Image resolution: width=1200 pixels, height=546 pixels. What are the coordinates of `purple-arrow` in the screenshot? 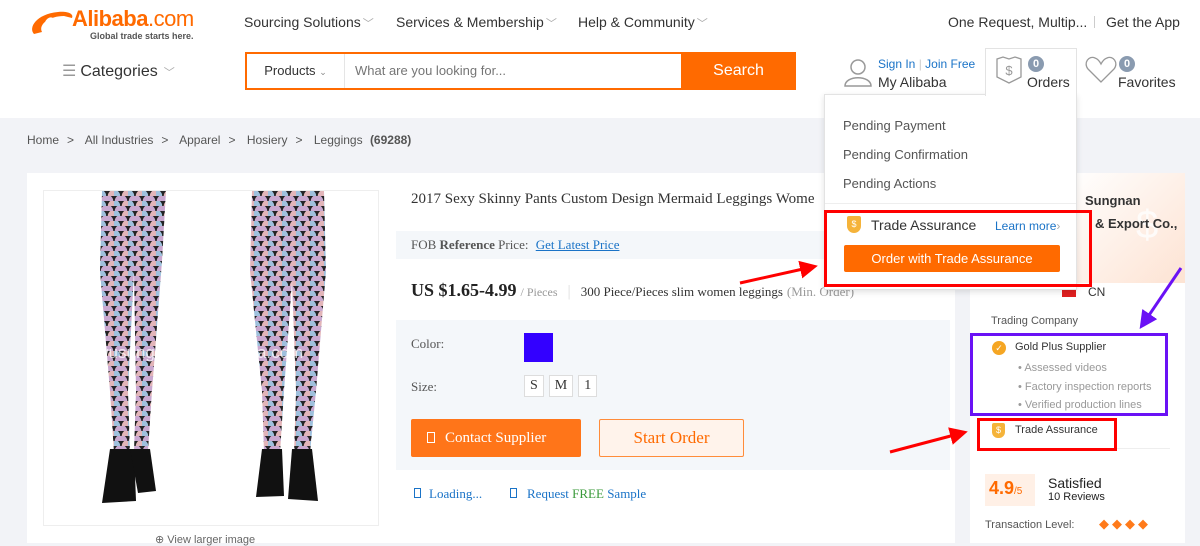 It's located at (1161, 298).